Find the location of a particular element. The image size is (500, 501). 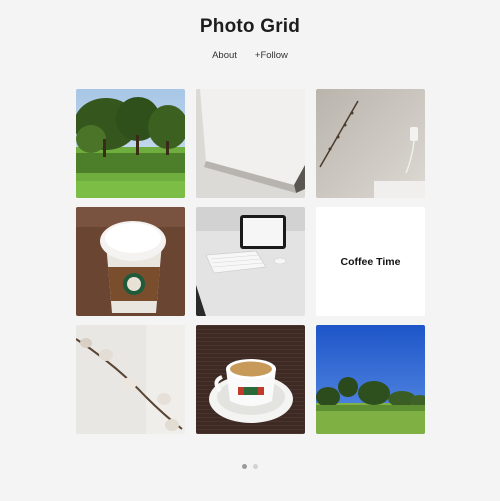

tablet-keyboard-desk-photo is located at coordinates (250, 261).